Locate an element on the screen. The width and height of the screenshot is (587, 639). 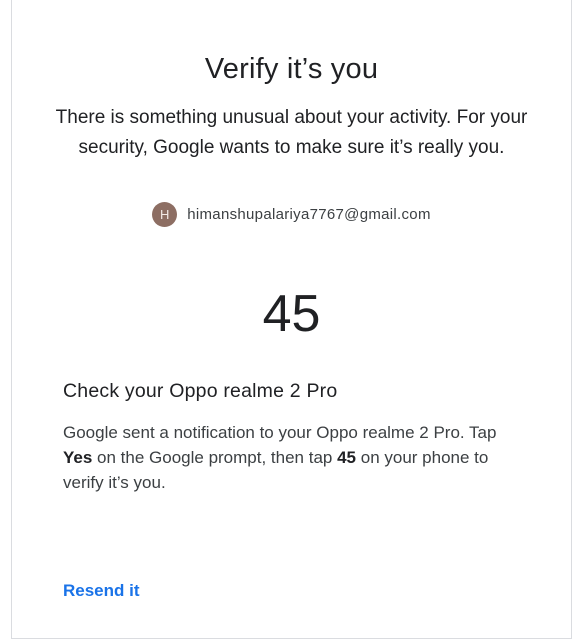
instructions-part-2: on the Google prompt, then tap is located at coordinates (215, 457).